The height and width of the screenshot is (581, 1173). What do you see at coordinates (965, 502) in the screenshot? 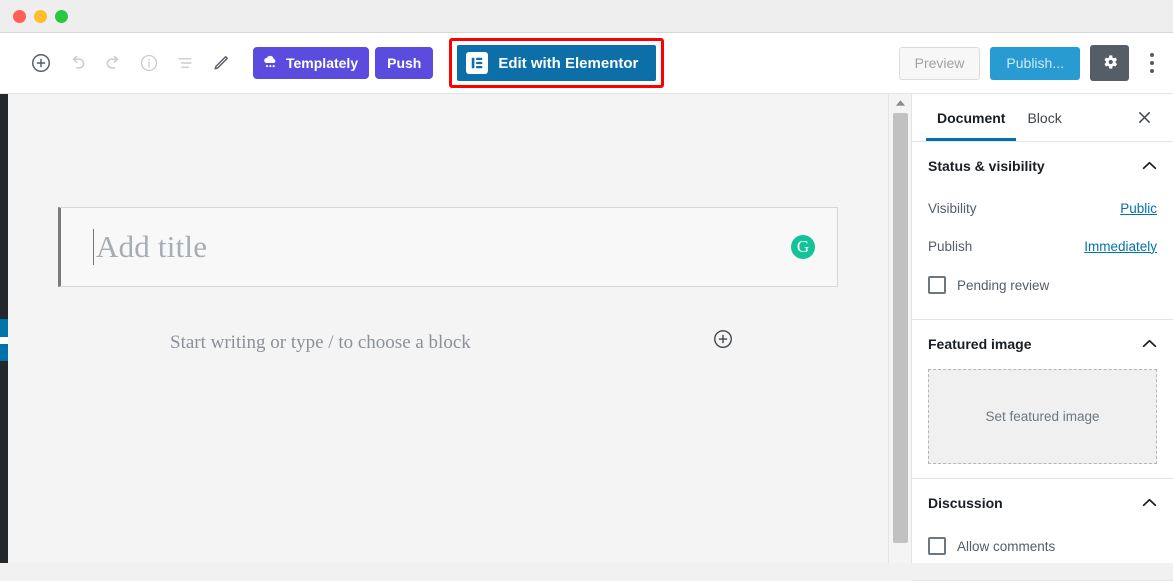
I see `panel-title: Discussion` at bounding box center [965, 502].